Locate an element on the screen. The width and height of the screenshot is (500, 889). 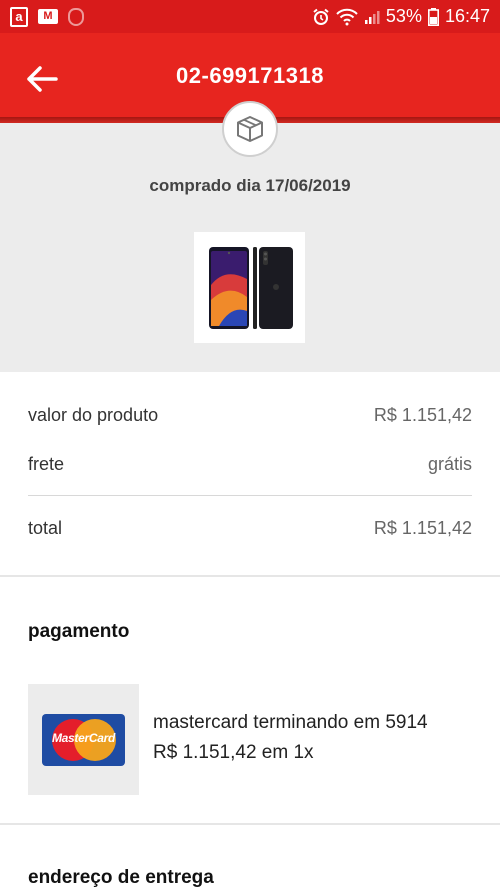
order-number-title: 02-699171318 is located at coordinates (250, 75).